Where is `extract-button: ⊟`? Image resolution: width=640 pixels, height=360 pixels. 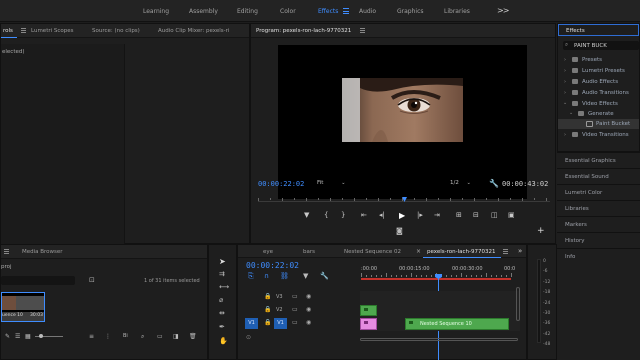
extract-button: ⊟ is located at coordinates (476, 215).